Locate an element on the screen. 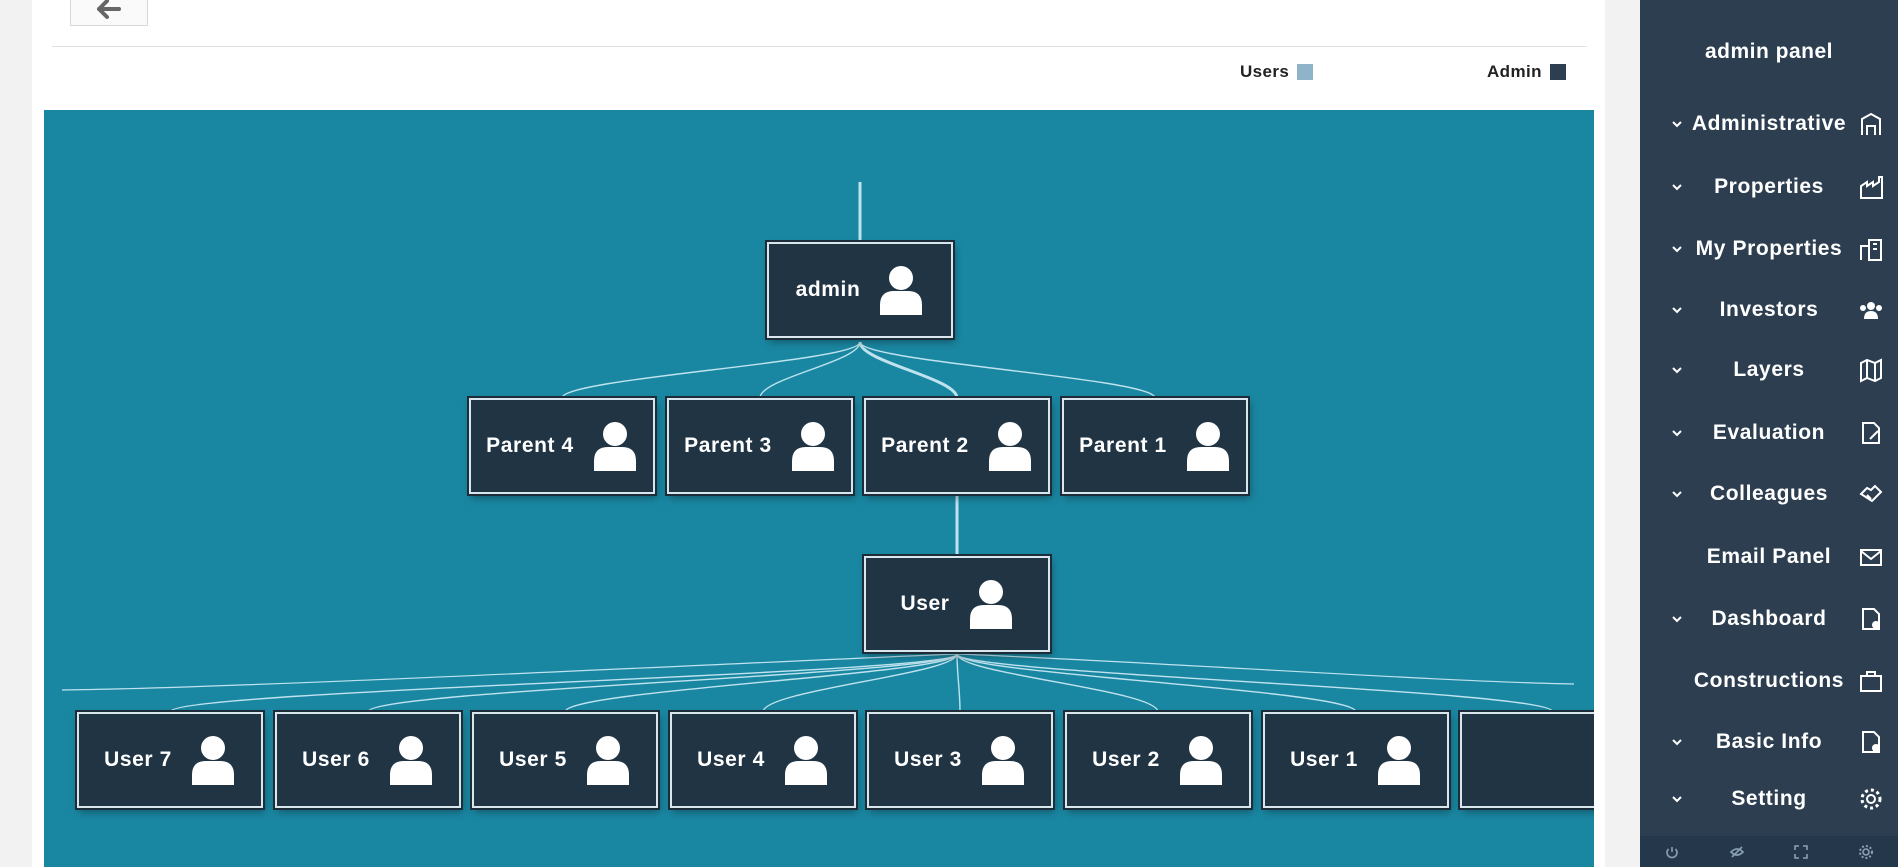 This screenshot has width=1898, height=867. handshake-icon is located at coordinates (1871, 493).